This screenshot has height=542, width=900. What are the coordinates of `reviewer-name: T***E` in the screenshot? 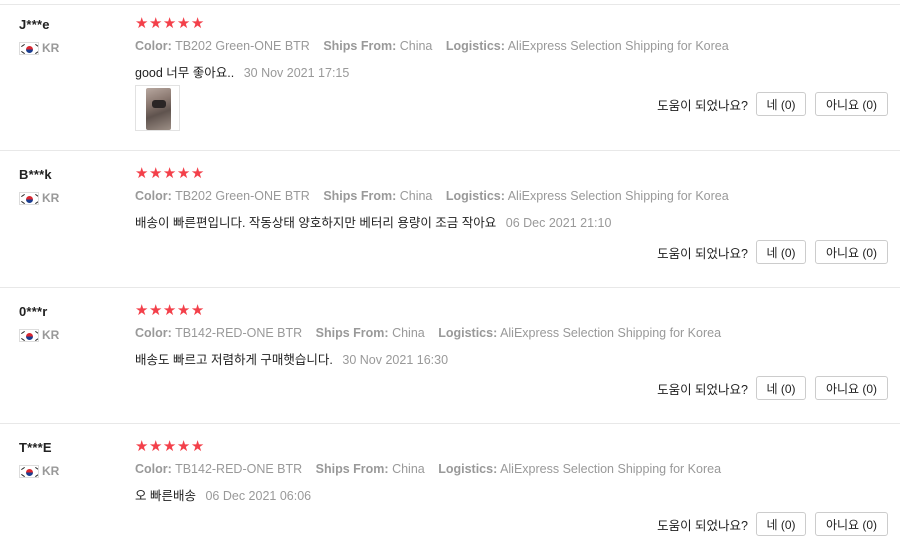 It's located at (35, 447).